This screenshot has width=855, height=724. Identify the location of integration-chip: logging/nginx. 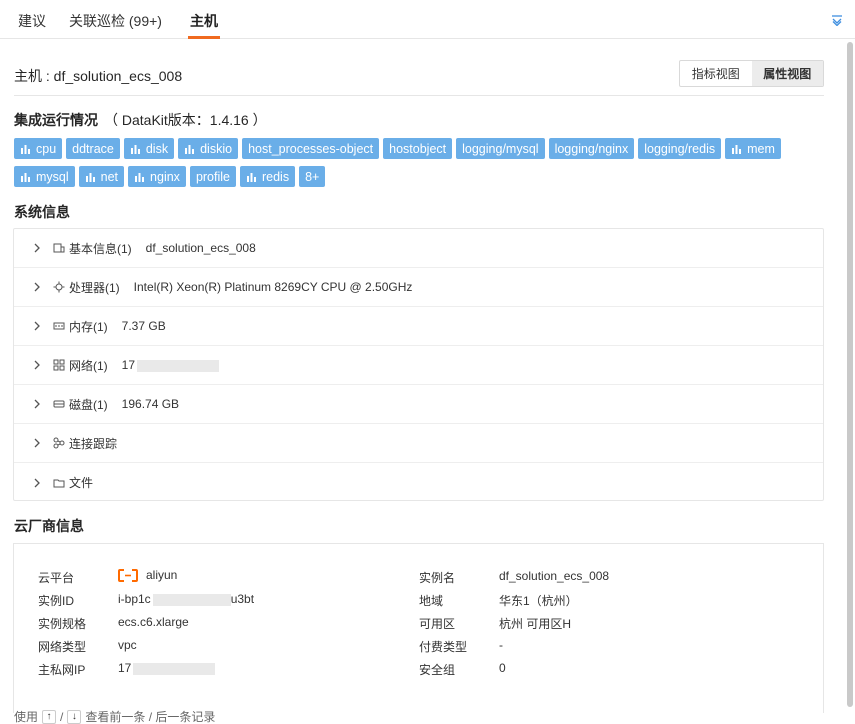
(591, 148).